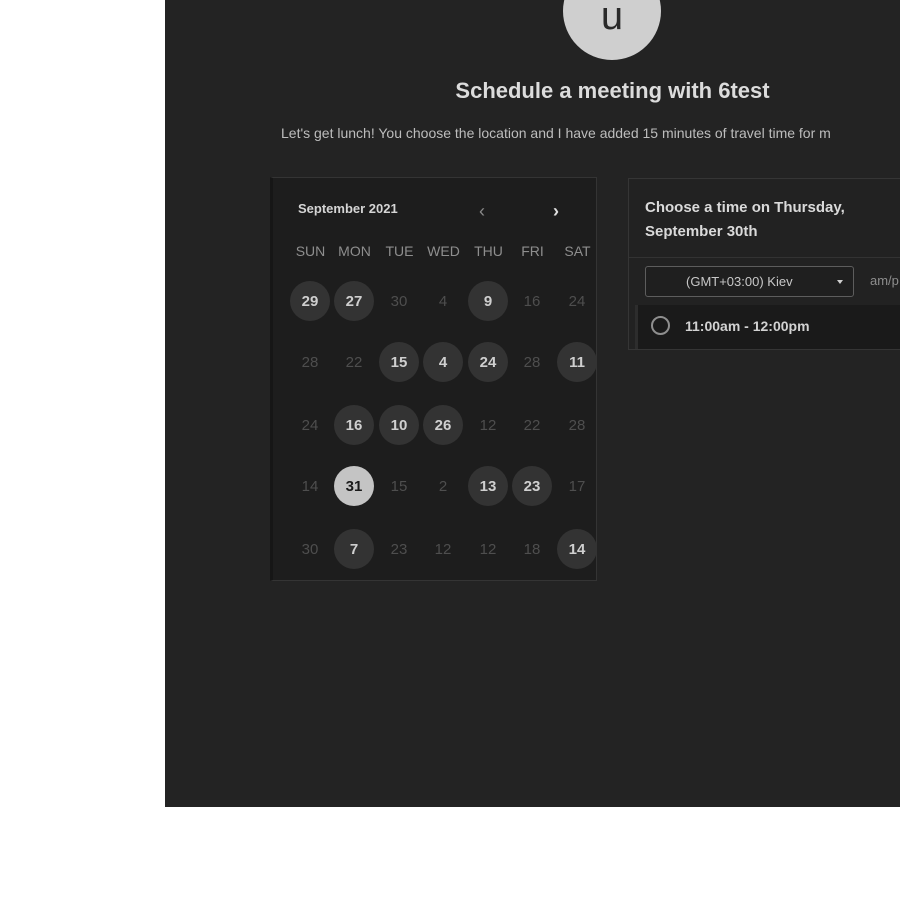 The height and width of the screenshot is (900, 900). I want to click on weekday-label: SUN, so click(310, 251).